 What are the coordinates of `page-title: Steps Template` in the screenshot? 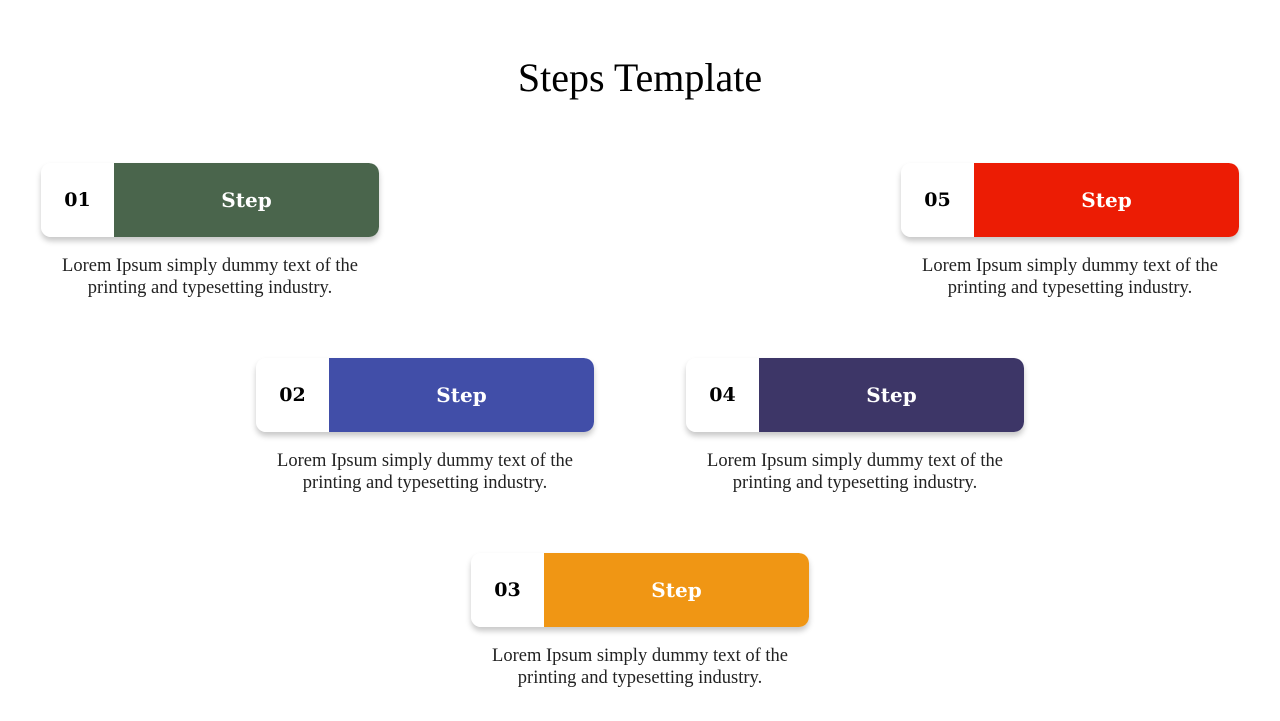 It's located at (640, 77).